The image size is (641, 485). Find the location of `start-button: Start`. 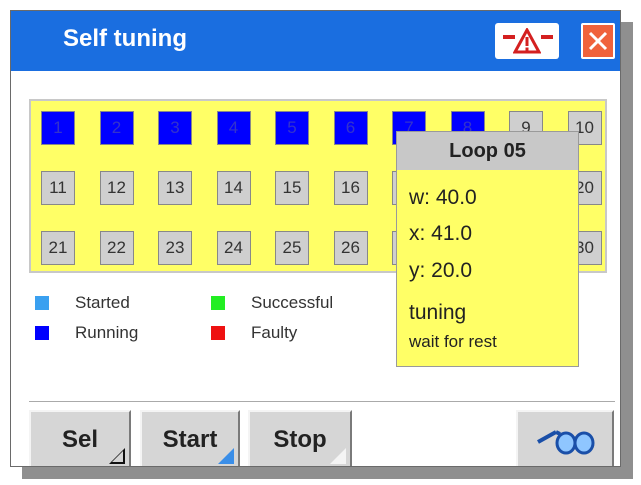

start-button: Start is located at coordinates (190, 438).